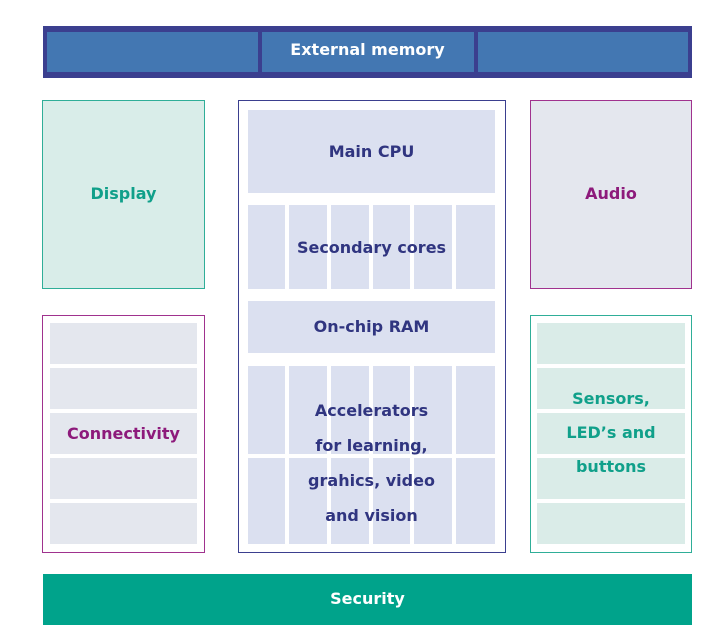 The width and height of the screenshot is (715, 641). Describe the element at coordinates (611, 398) in the screenshot. I see `sensors-label-line: Sensors,` at that location.